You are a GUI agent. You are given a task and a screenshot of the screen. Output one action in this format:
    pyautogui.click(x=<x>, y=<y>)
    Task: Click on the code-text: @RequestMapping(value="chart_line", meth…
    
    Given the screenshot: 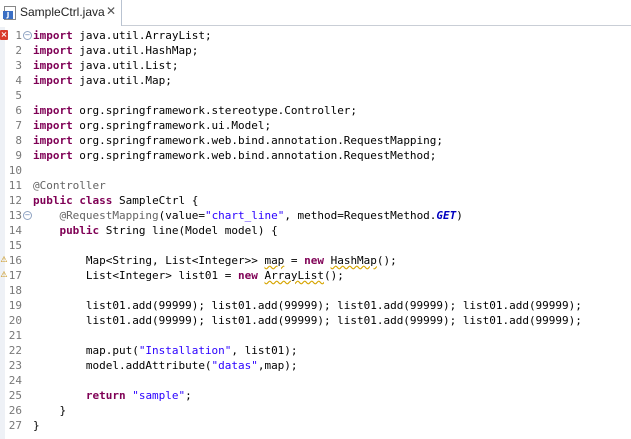 What is the action you would take?
    pyautogui.click(x=248, y=215)
    